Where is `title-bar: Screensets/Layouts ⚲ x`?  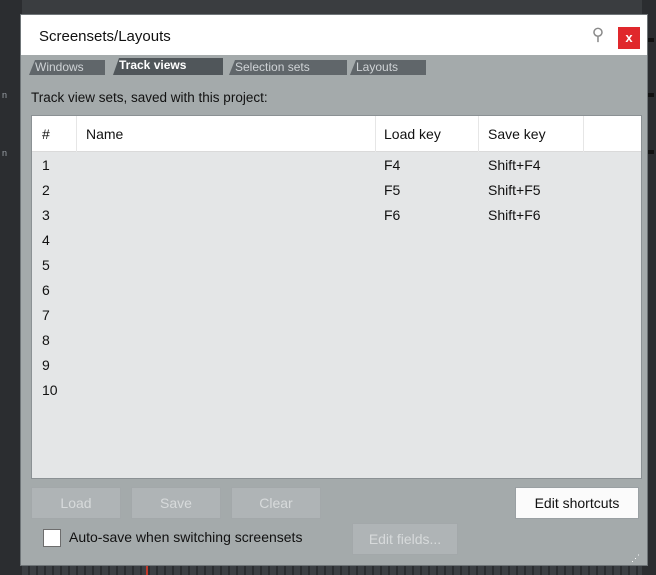 title-bar: Screensets/Layouts ⚲ x is located at coordinates (334, 35).